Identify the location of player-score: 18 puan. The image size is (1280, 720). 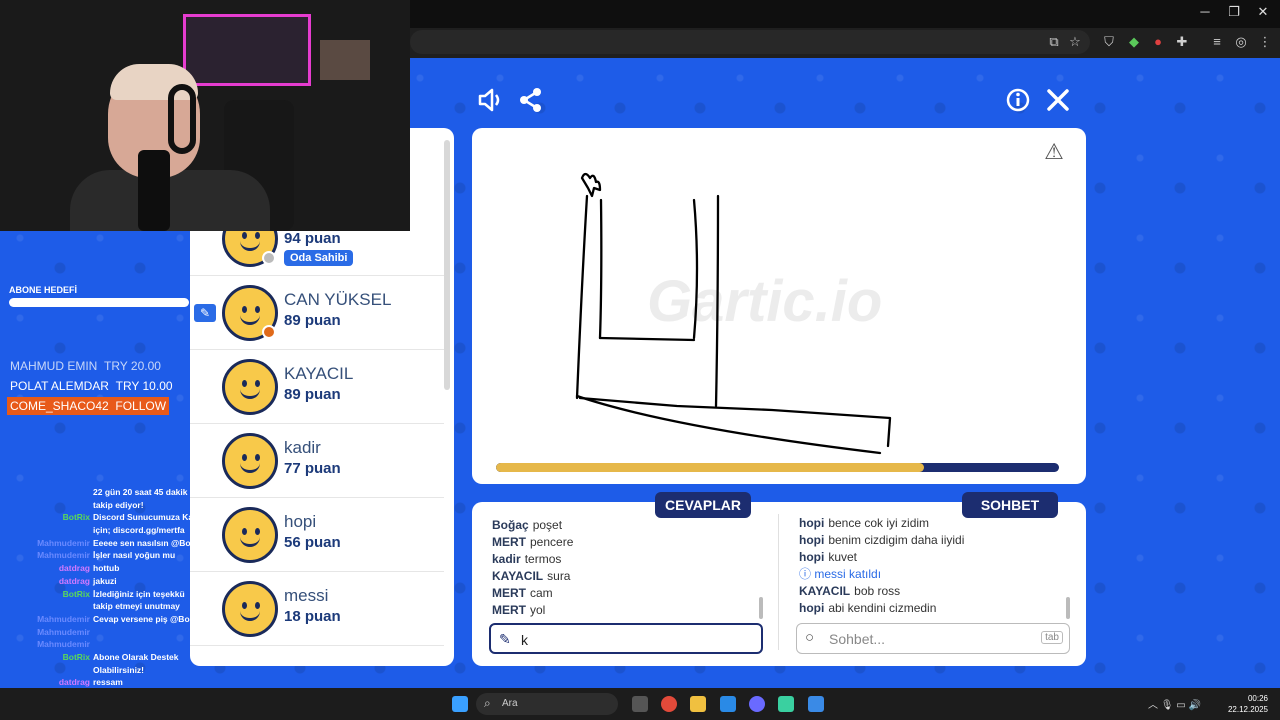
(312, 616).